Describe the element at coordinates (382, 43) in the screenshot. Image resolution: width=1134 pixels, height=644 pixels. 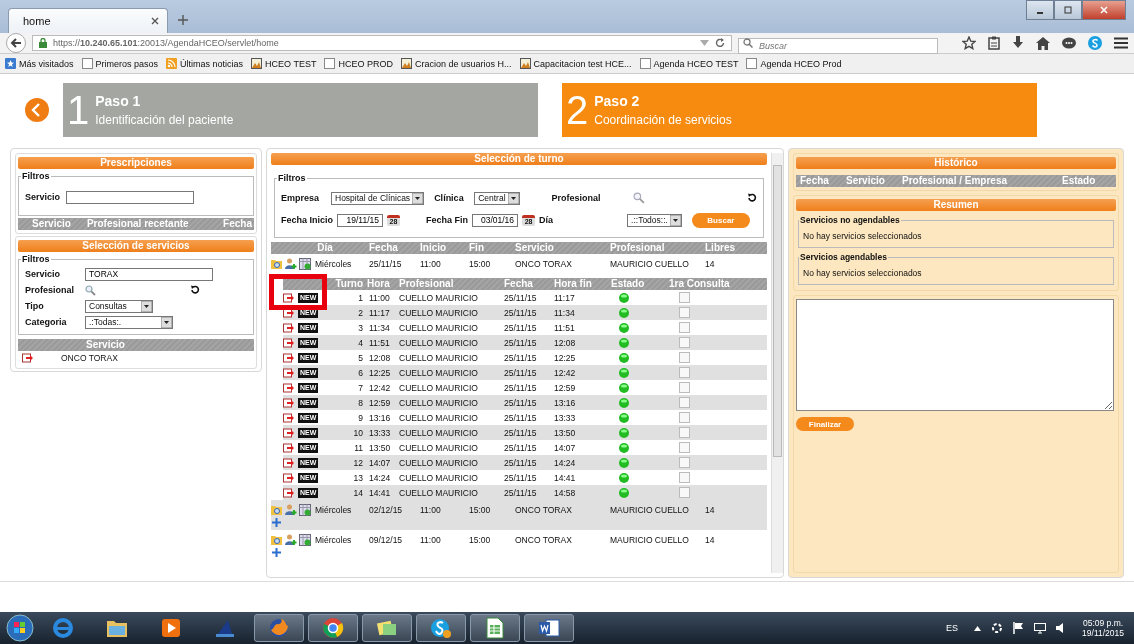
I see `address-bar: https://10.240.65.101:20013/AgendaHCEO/servlet/home` at that location.